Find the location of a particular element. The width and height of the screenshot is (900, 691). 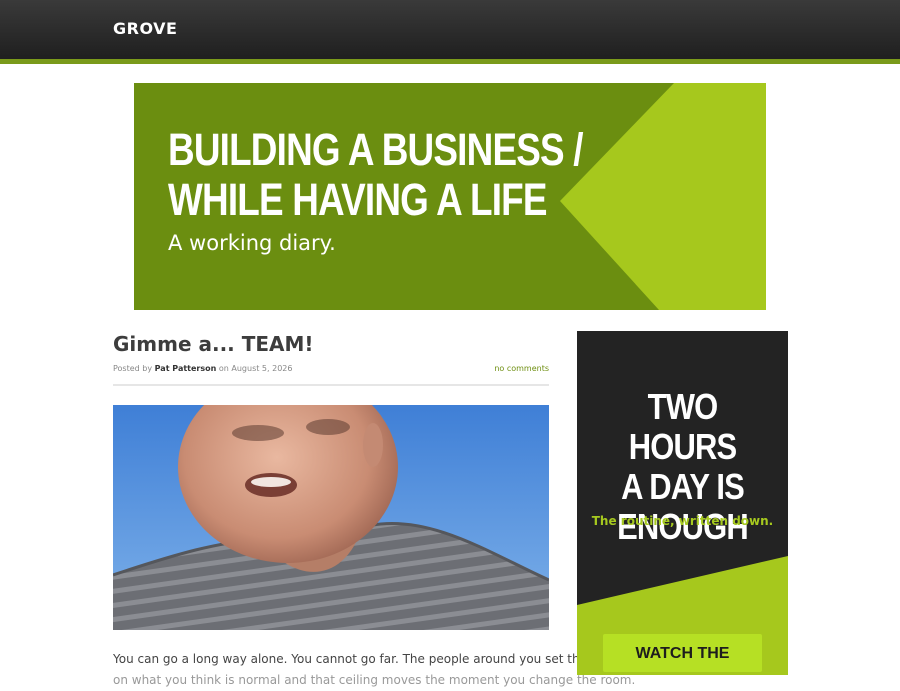

watch-video-button: WATCH THE VIDEO is located at coordinates (682, 653).